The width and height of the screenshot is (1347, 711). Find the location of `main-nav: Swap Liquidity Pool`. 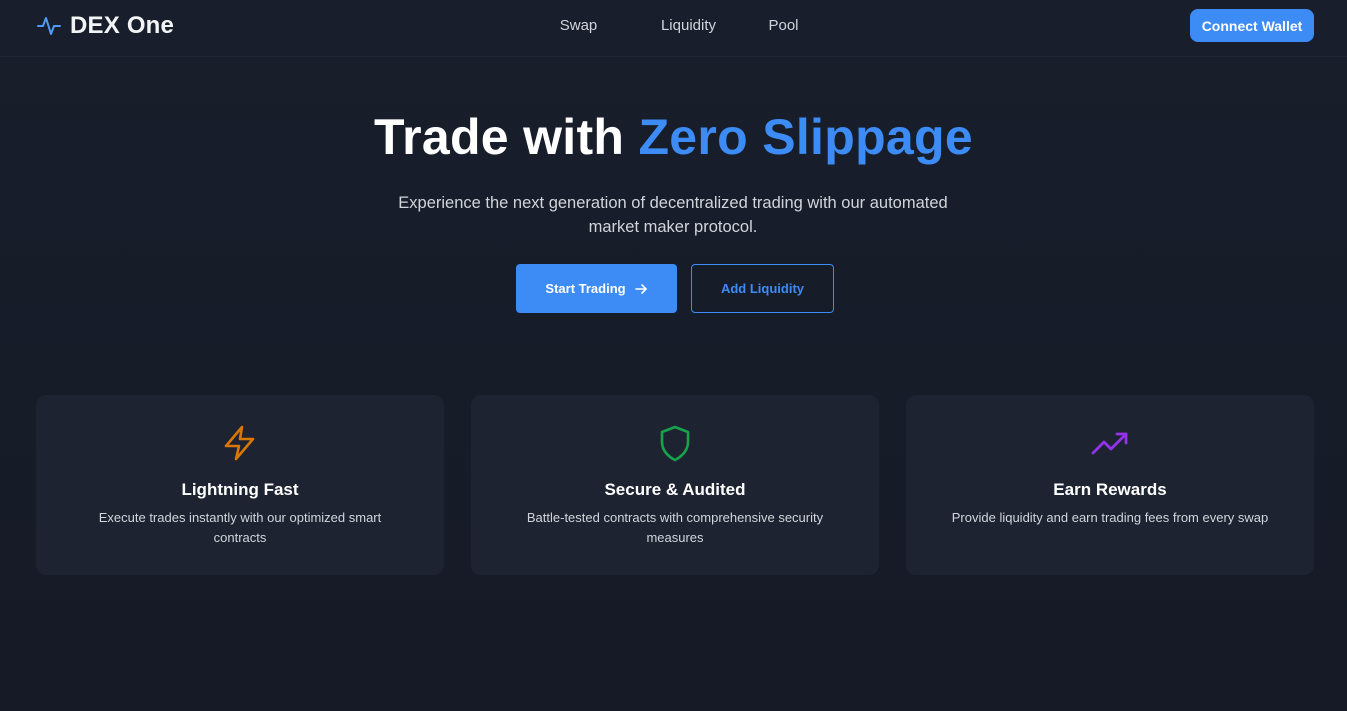

main-nav: Swap Liquidity Pool is located at coordinates (673, 25).